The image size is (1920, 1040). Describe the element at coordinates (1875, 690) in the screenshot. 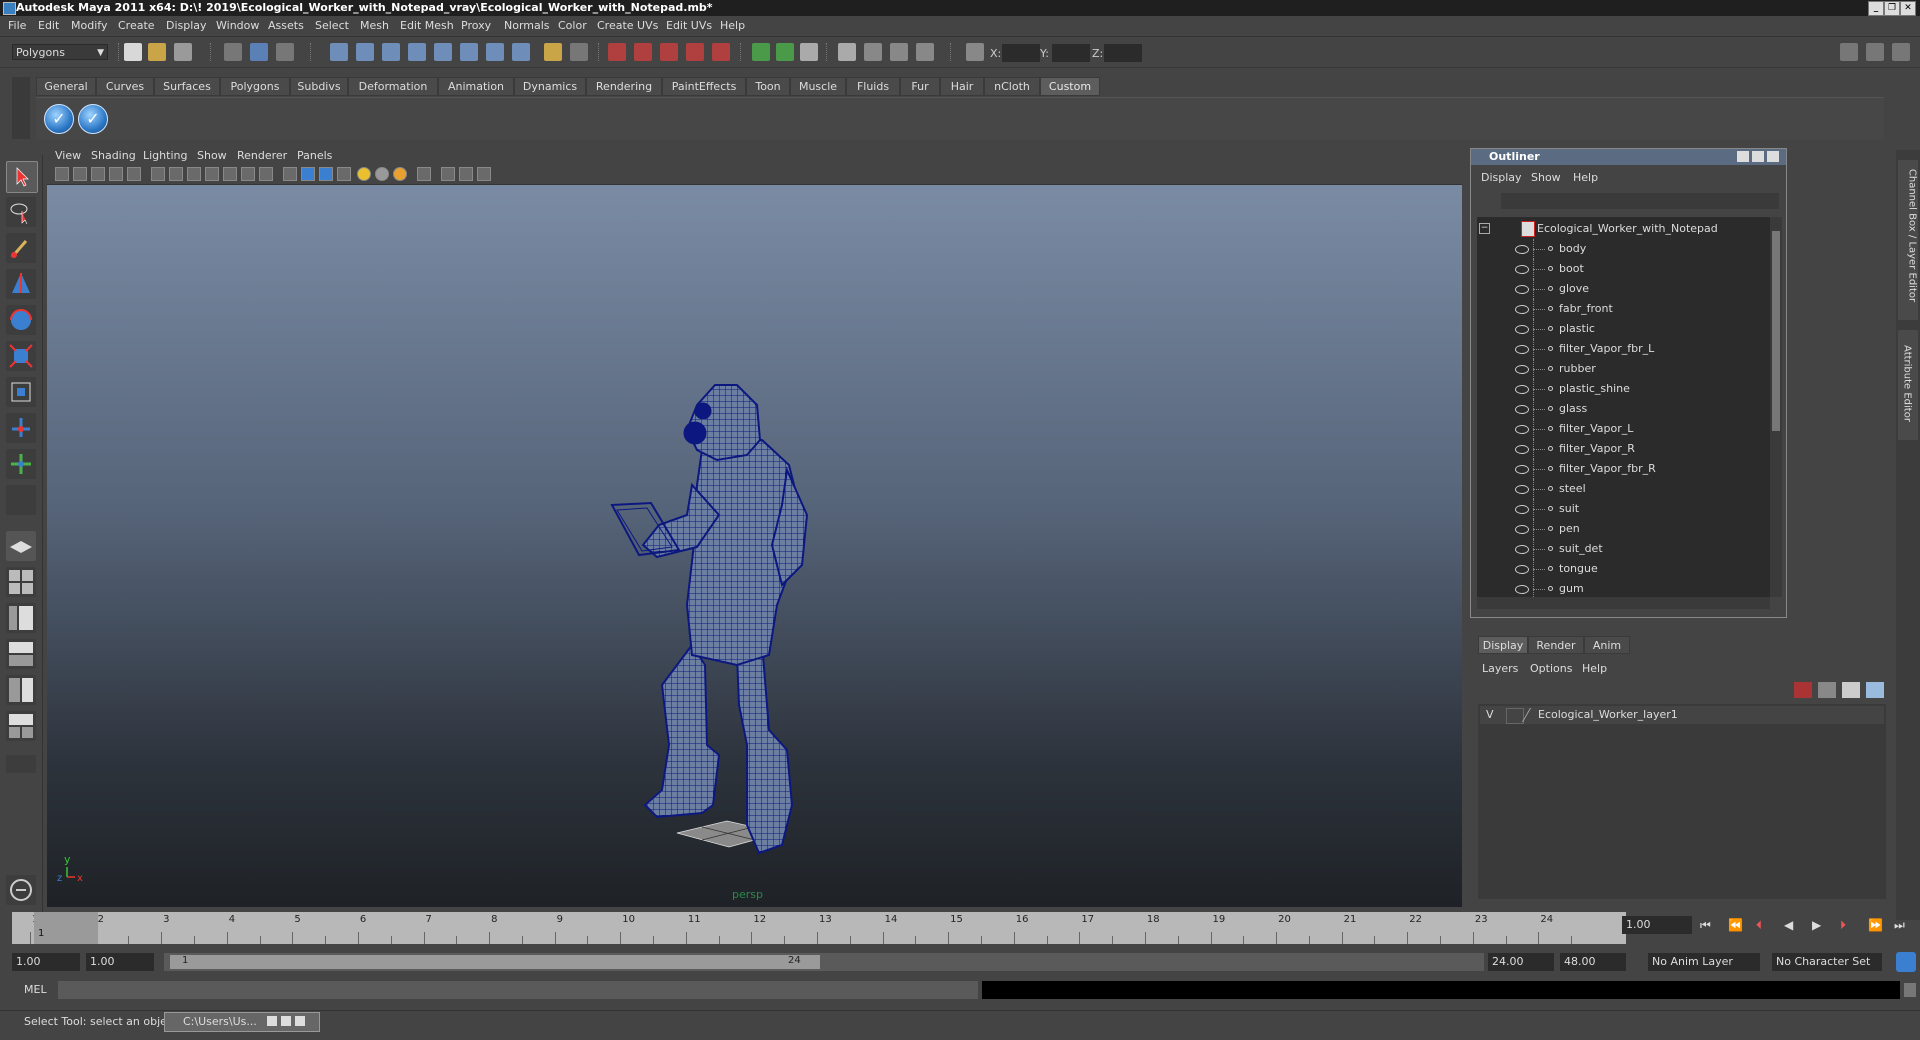

I see `layer-attributes-icon` at that location.